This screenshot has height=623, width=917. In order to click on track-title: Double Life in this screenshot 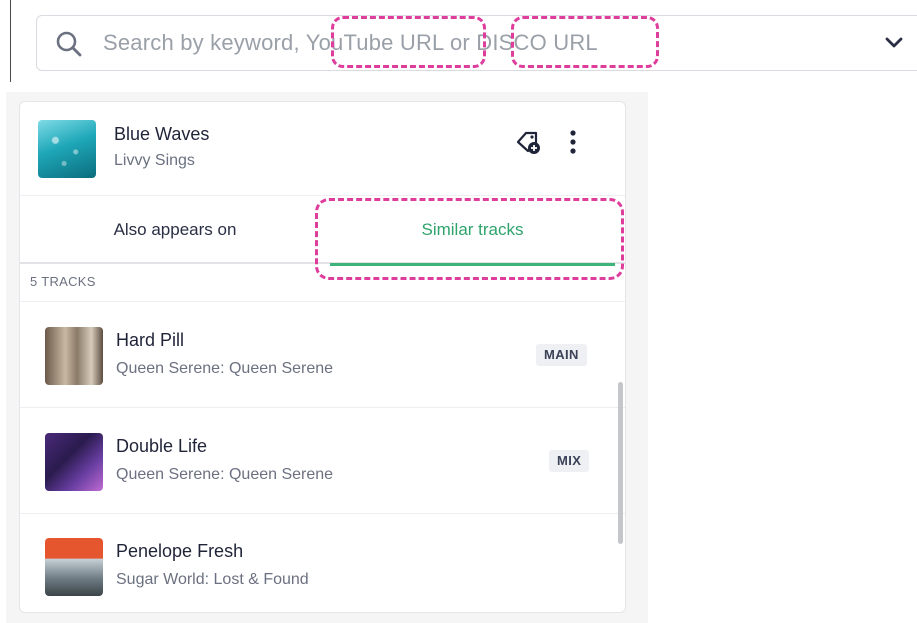, I will do `click(161, 446)`.